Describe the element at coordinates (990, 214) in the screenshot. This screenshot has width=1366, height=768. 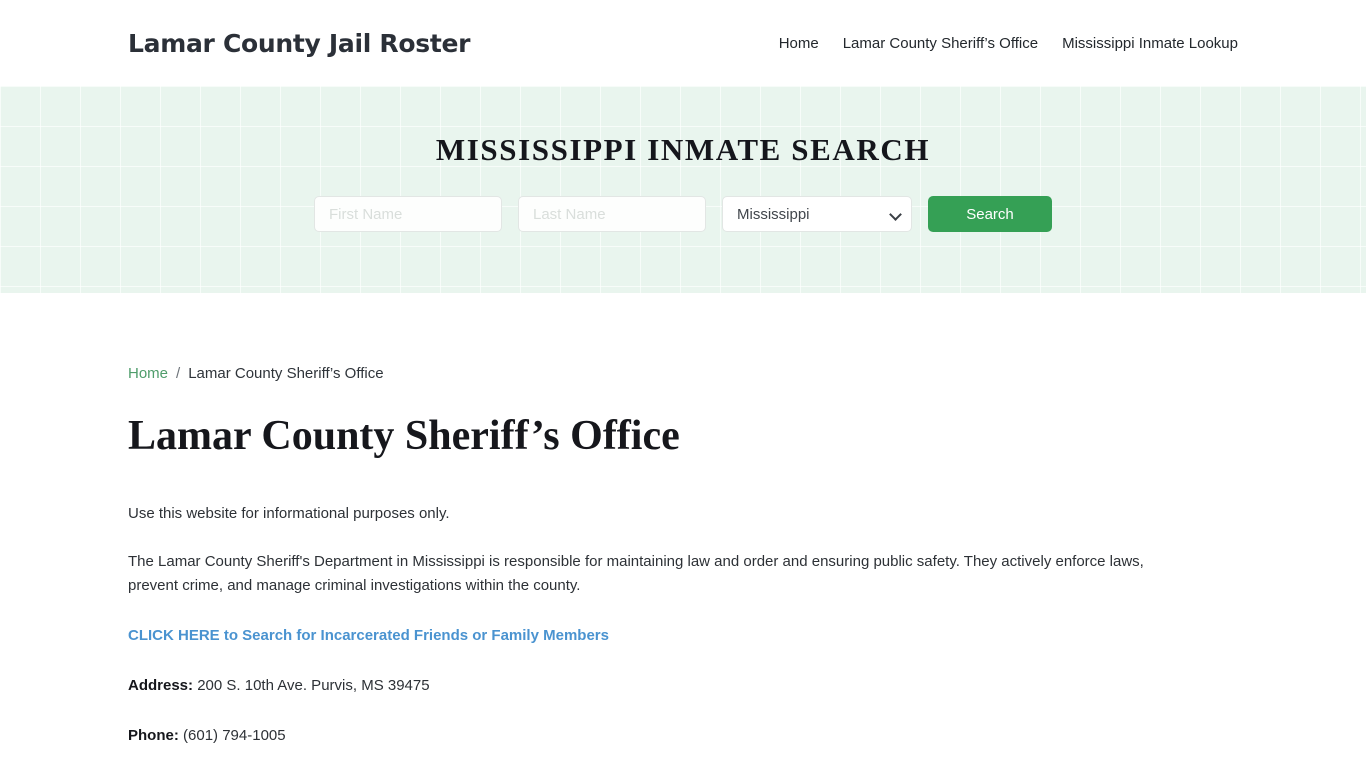
I see `search-button: Search` at that location.